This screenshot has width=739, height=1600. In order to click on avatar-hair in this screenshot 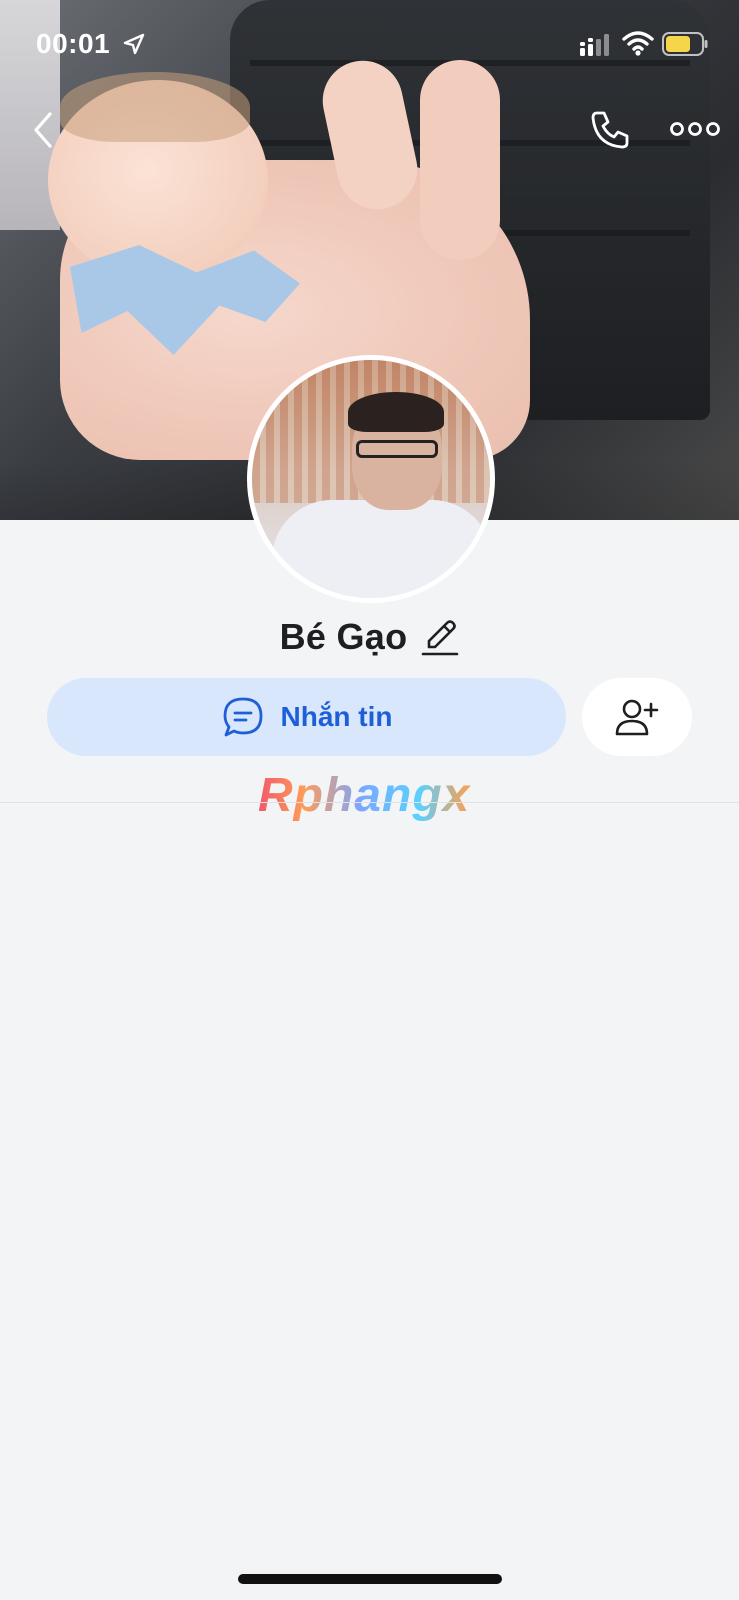, I will do `click(396, 412)`.